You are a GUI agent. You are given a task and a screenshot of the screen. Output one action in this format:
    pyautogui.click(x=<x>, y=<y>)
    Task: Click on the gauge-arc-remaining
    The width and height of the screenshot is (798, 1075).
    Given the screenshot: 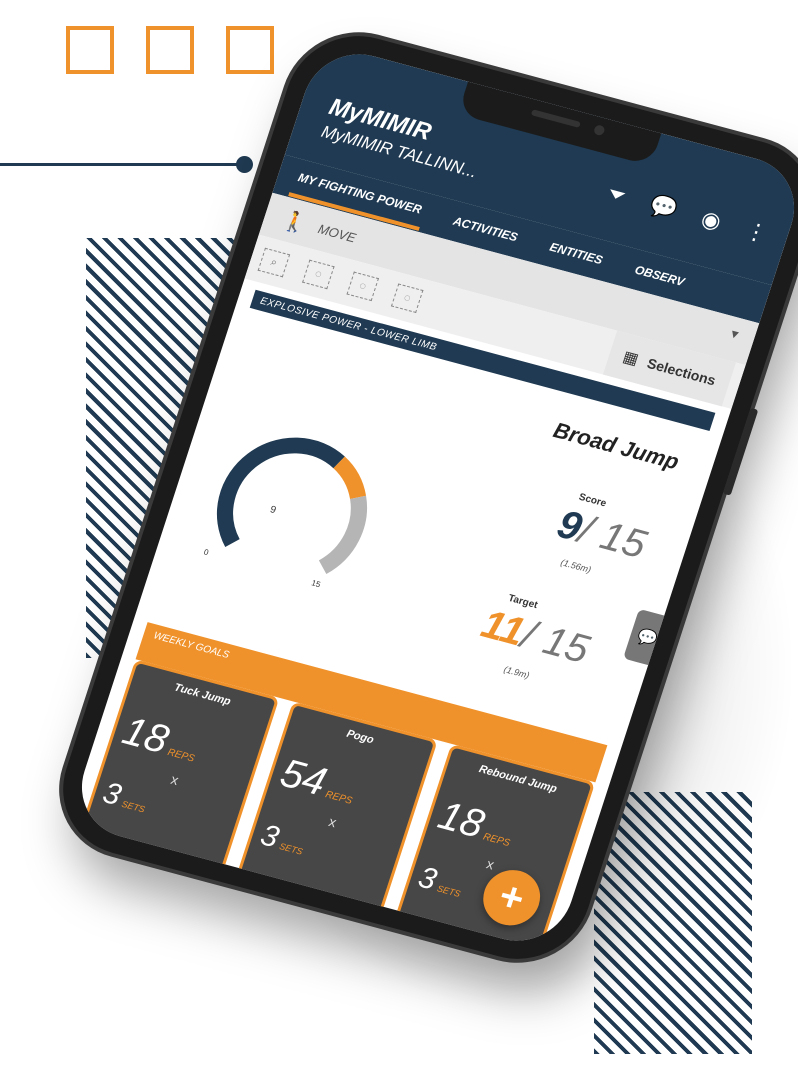 What is the action you would take?
    pyautogui.click(x=342, y=535)
    